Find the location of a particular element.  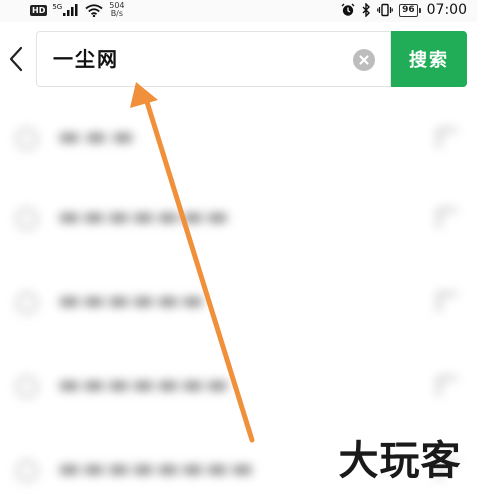

back-icon is located at coordinates (16, 59).